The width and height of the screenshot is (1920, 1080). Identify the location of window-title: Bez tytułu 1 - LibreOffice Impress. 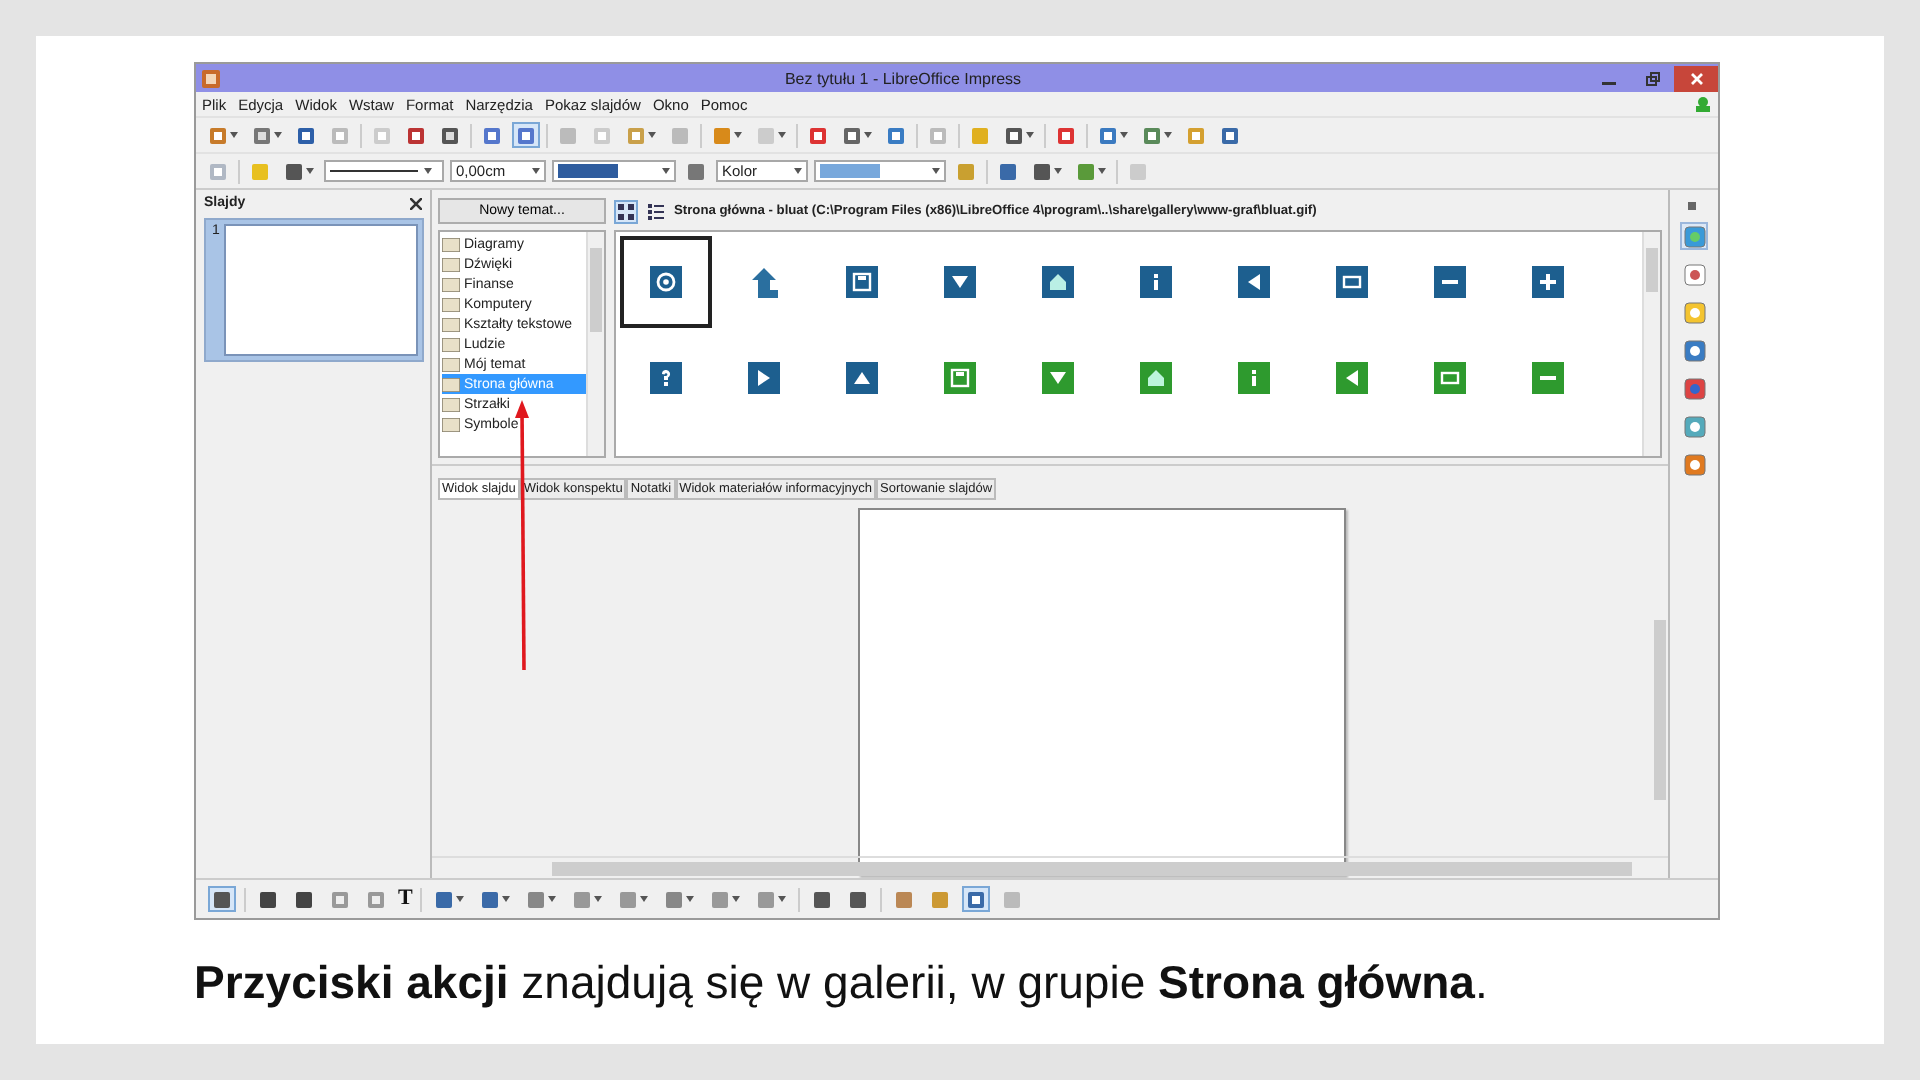
(903, 78).